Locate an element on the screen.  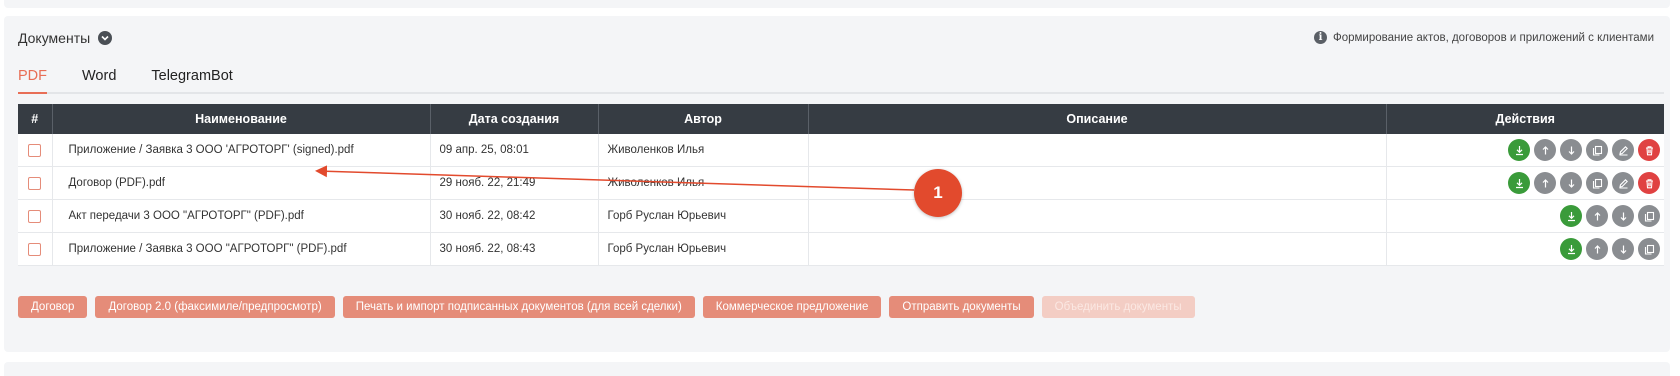
bottom-panel-edge is located at coordinates (837, 369).